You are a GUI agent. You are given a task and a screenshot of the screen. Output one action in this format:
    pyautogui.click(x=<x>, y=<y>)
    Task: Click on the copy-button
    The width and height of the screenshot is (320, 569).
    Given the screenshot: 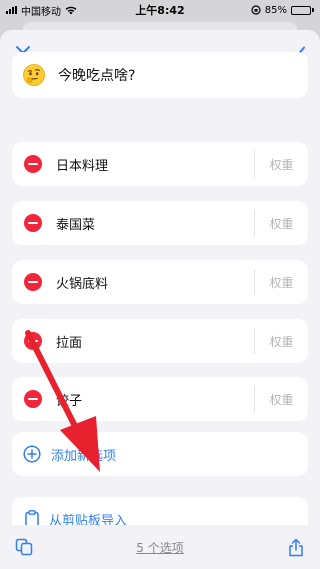 What is the action you would take?
    pyautogui.click(x=24, y=547)
    